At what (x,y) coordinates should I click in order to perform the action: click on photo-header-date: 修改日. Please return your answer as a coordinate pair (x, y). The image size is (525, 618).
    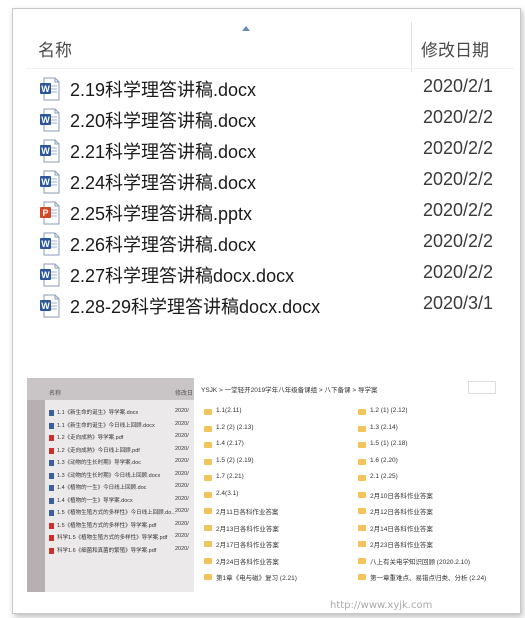
    Looking at the image, I should click on (184, 394).